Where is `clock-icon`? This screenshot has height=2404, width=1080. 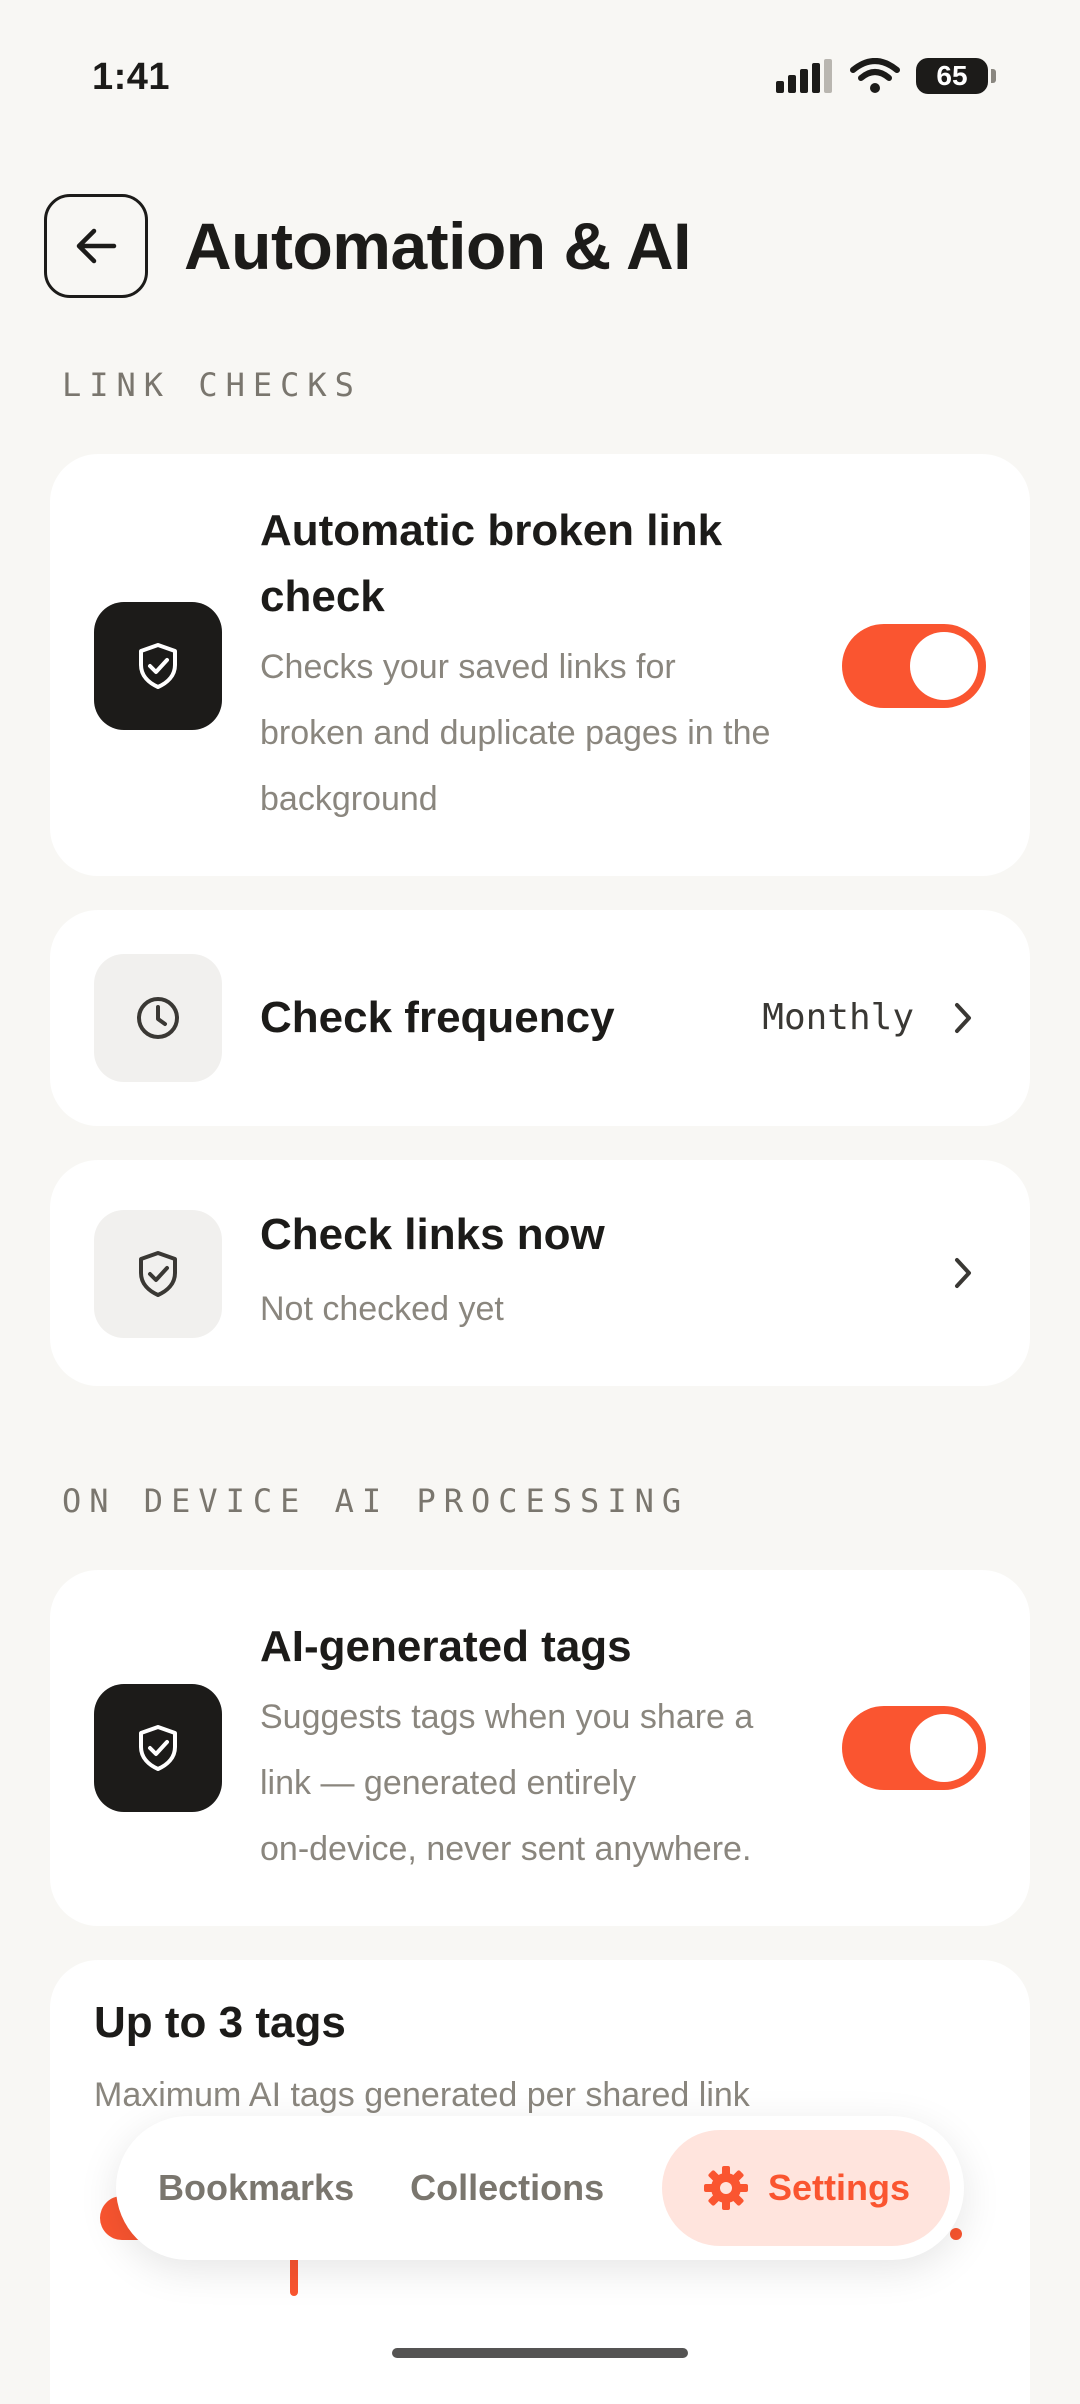
clock-icon is located at coordinates (158, 1018).